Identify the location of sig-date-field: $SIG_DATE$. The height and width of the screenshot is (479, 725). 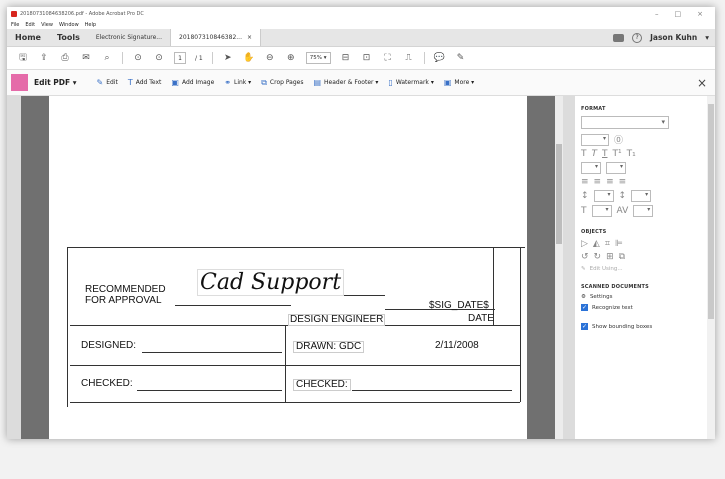
(459, 306).